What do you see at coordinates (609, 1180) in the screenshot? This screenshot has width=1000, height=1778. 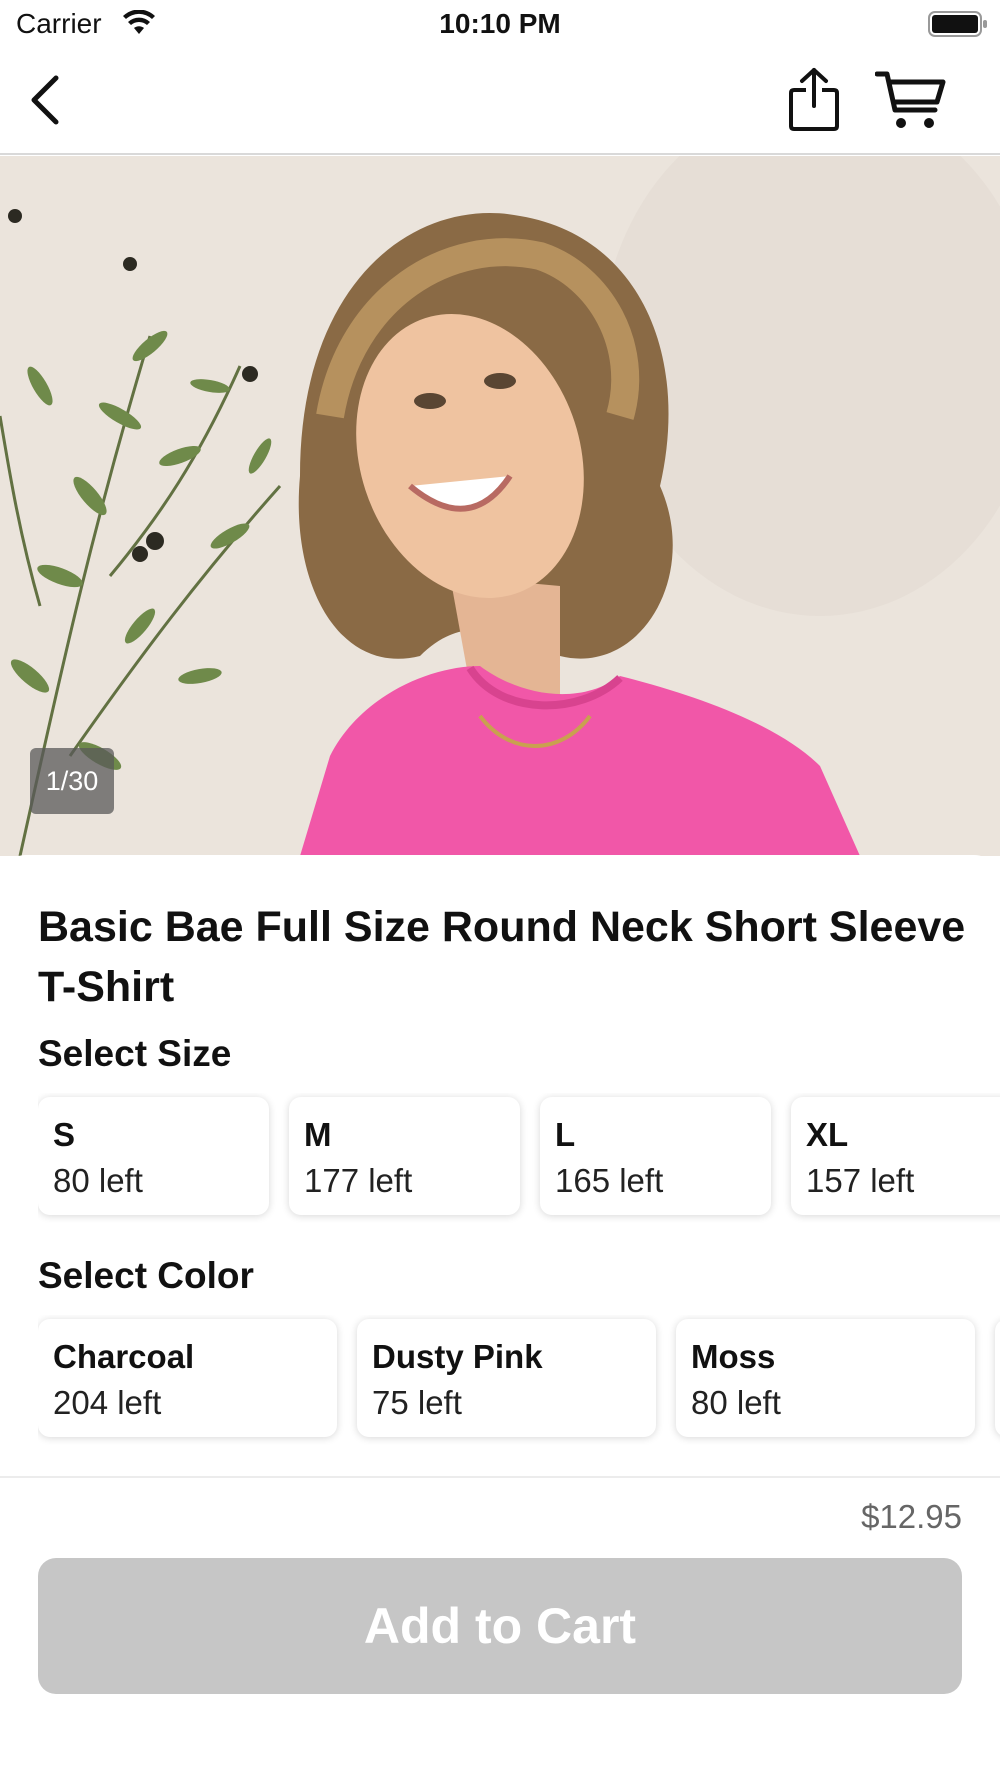 I see `size-stock: 165 left` at bounding box center [609, 1180].